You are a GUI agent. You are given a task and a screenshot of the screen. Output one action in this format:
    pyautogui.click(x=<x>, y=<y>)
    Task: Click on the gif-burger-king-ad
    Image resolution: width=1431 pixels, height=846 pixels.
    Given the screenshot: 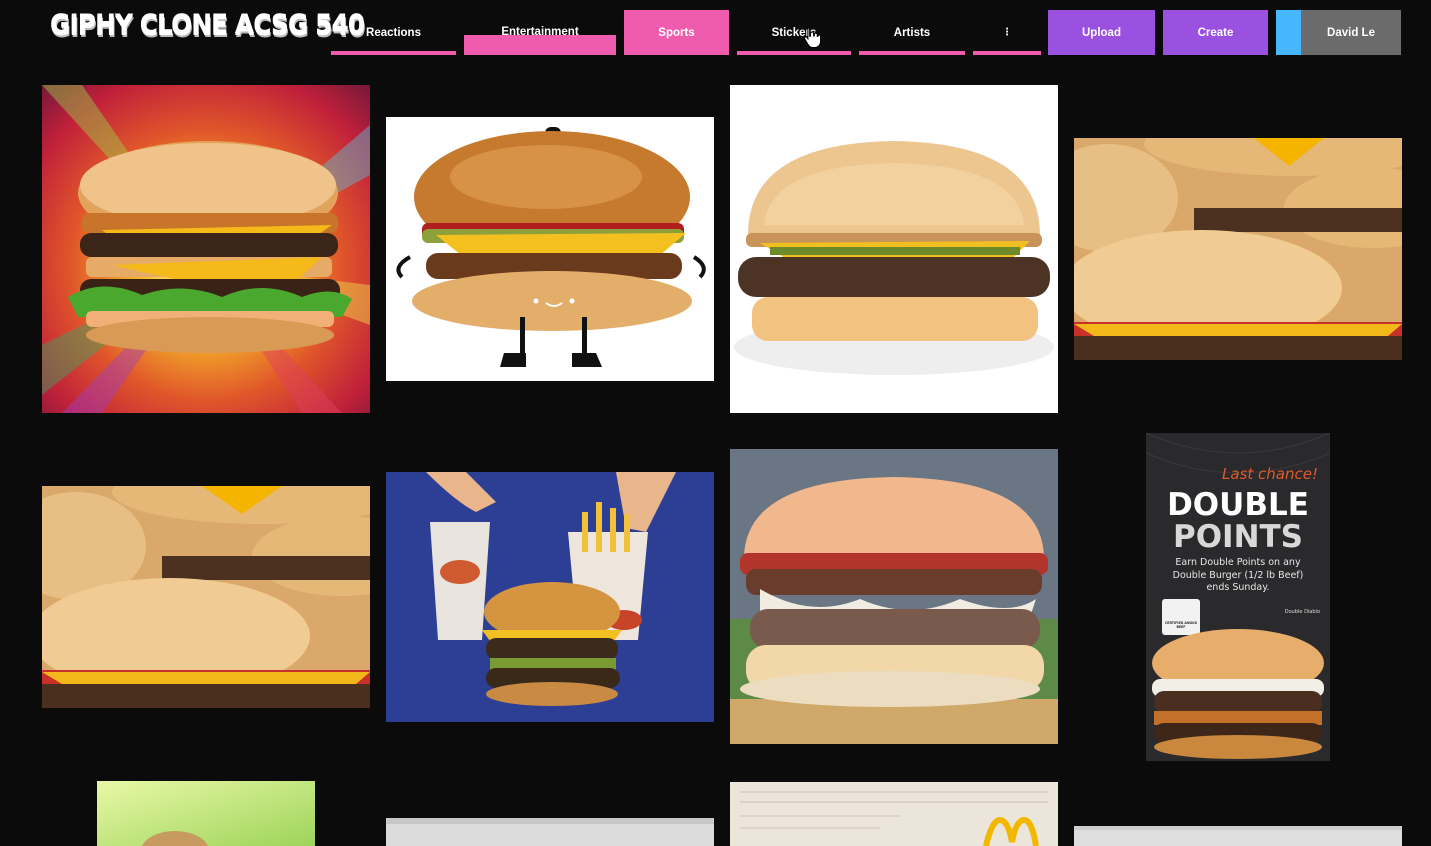 What is the action you would take?
    pyautogui.click(x=550, y=597)
    